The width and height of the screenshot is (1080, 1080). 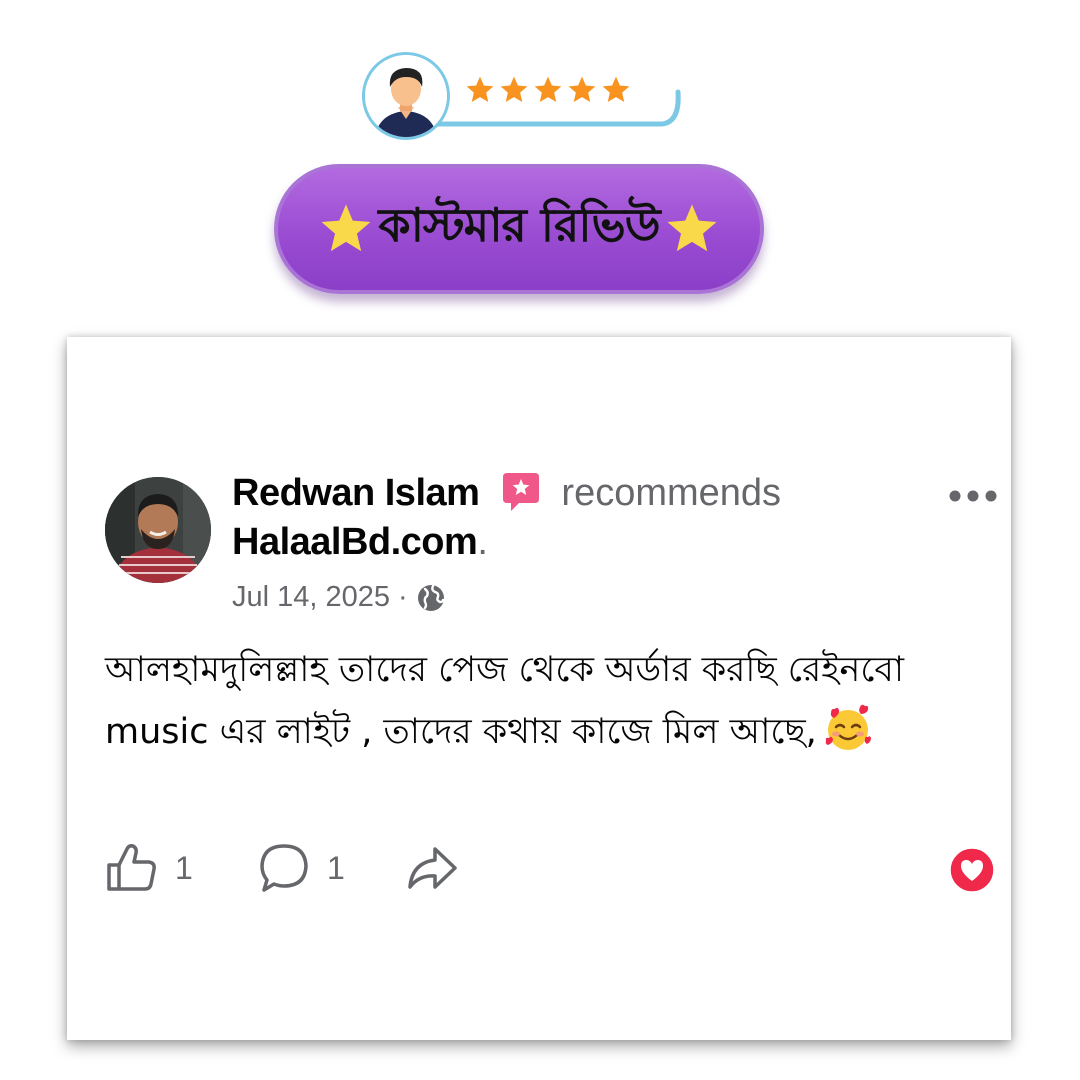 I want to click on recommends-label: recommends, so click(x=671, y=492).